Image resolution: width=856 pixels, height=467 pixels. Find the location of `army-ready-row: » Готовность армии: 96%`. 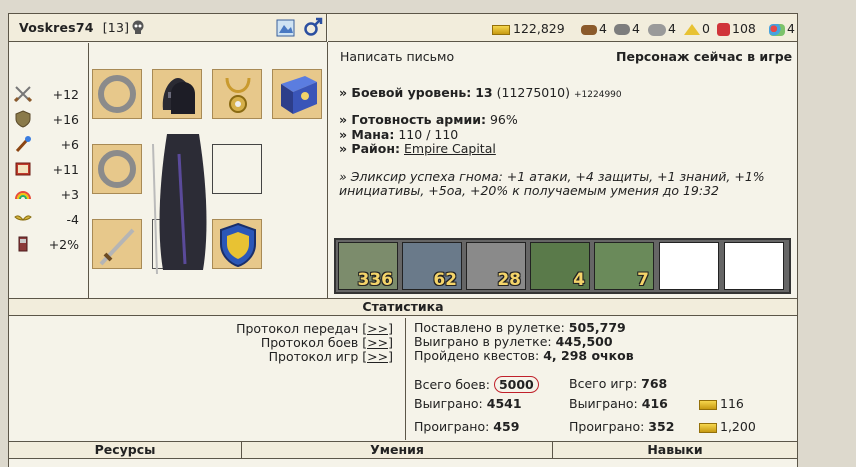

army-ready-row: » Готовность армии: 96% is located at coordinates (428, 119).